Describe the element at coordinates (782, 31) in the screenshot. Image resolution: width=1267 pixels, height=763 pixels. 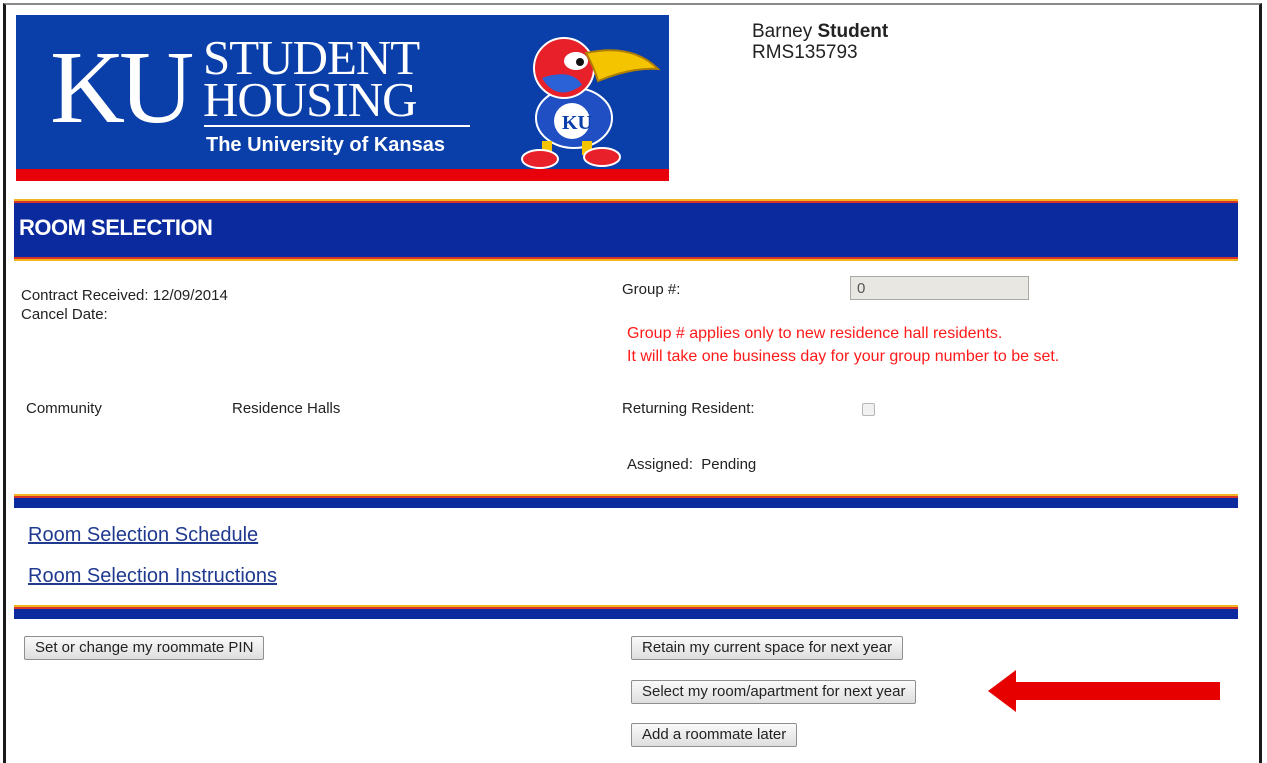
I see `user-first-name: Barney` at that location.